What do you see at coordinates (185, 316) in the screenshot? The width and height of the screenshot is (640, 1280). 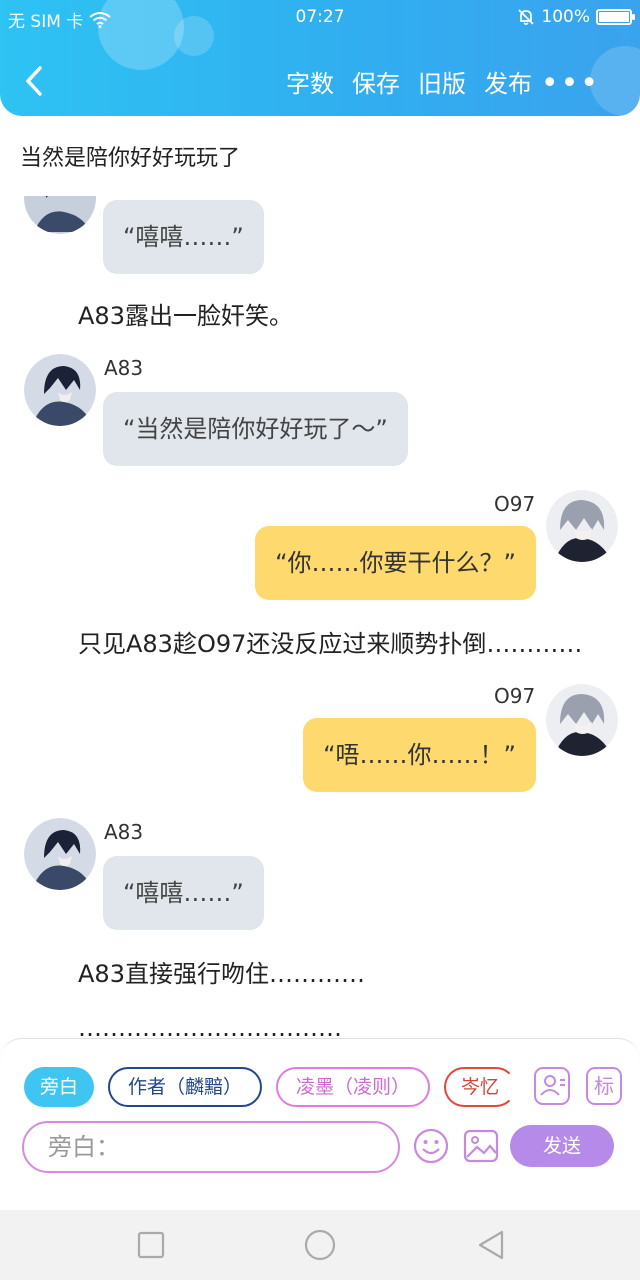 I see `narration-text: A83露出一脸奸笑。` at bounding box center [185, 316].